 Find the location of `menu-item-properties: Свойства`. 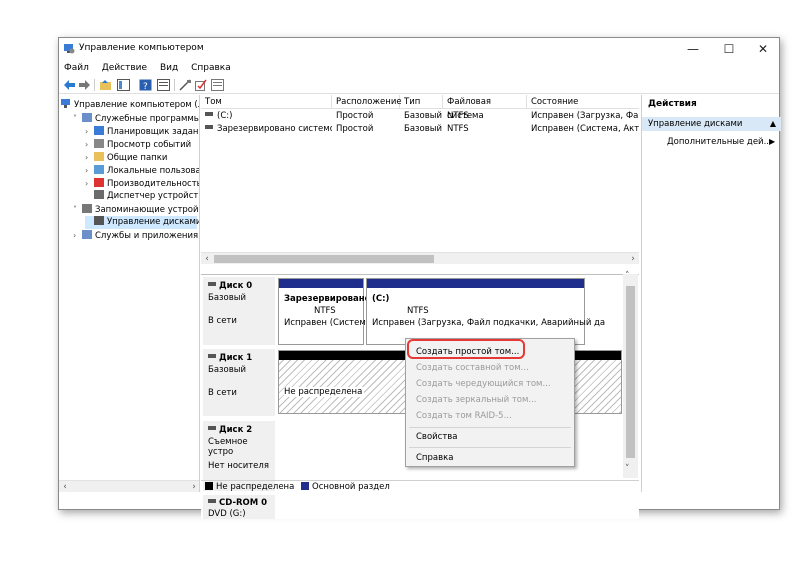

menu-item-properties: Свойства is located at coordinates (437, 437).